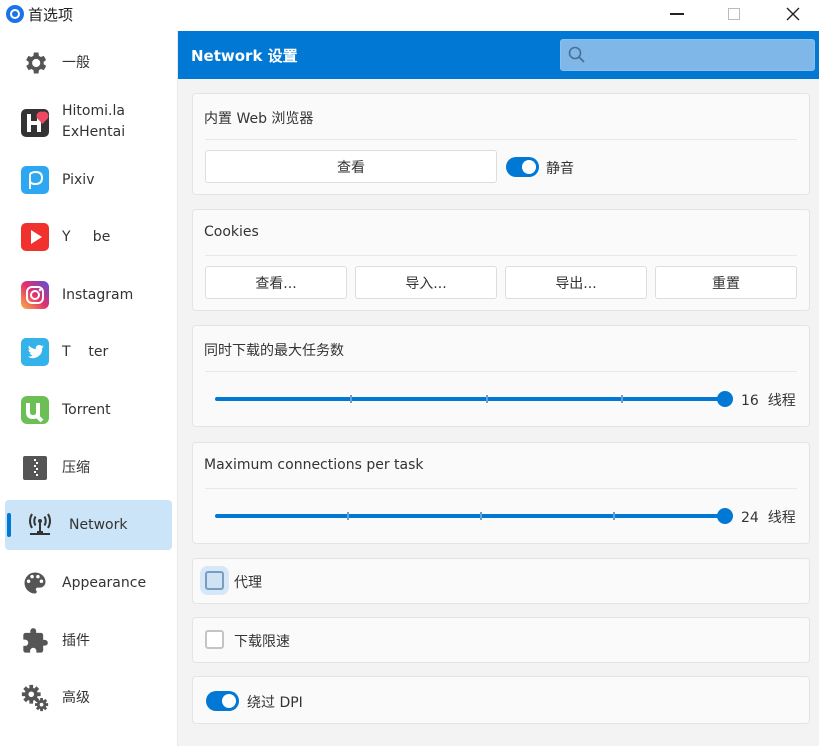 This screenshot has height=746, width=819. I want to click on section-title: Cookies, so click(231, 232).